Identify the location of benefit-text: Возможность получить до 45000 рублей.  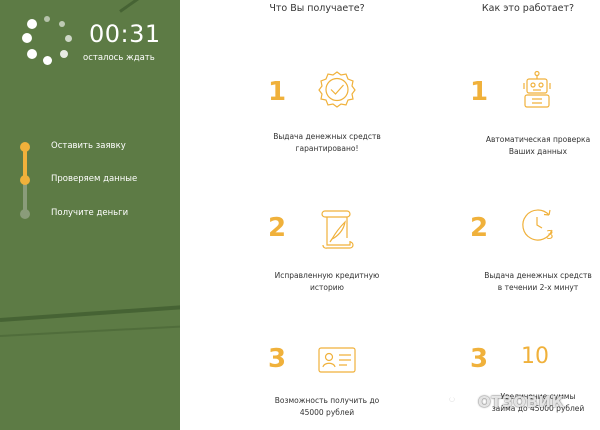
(327, 406).